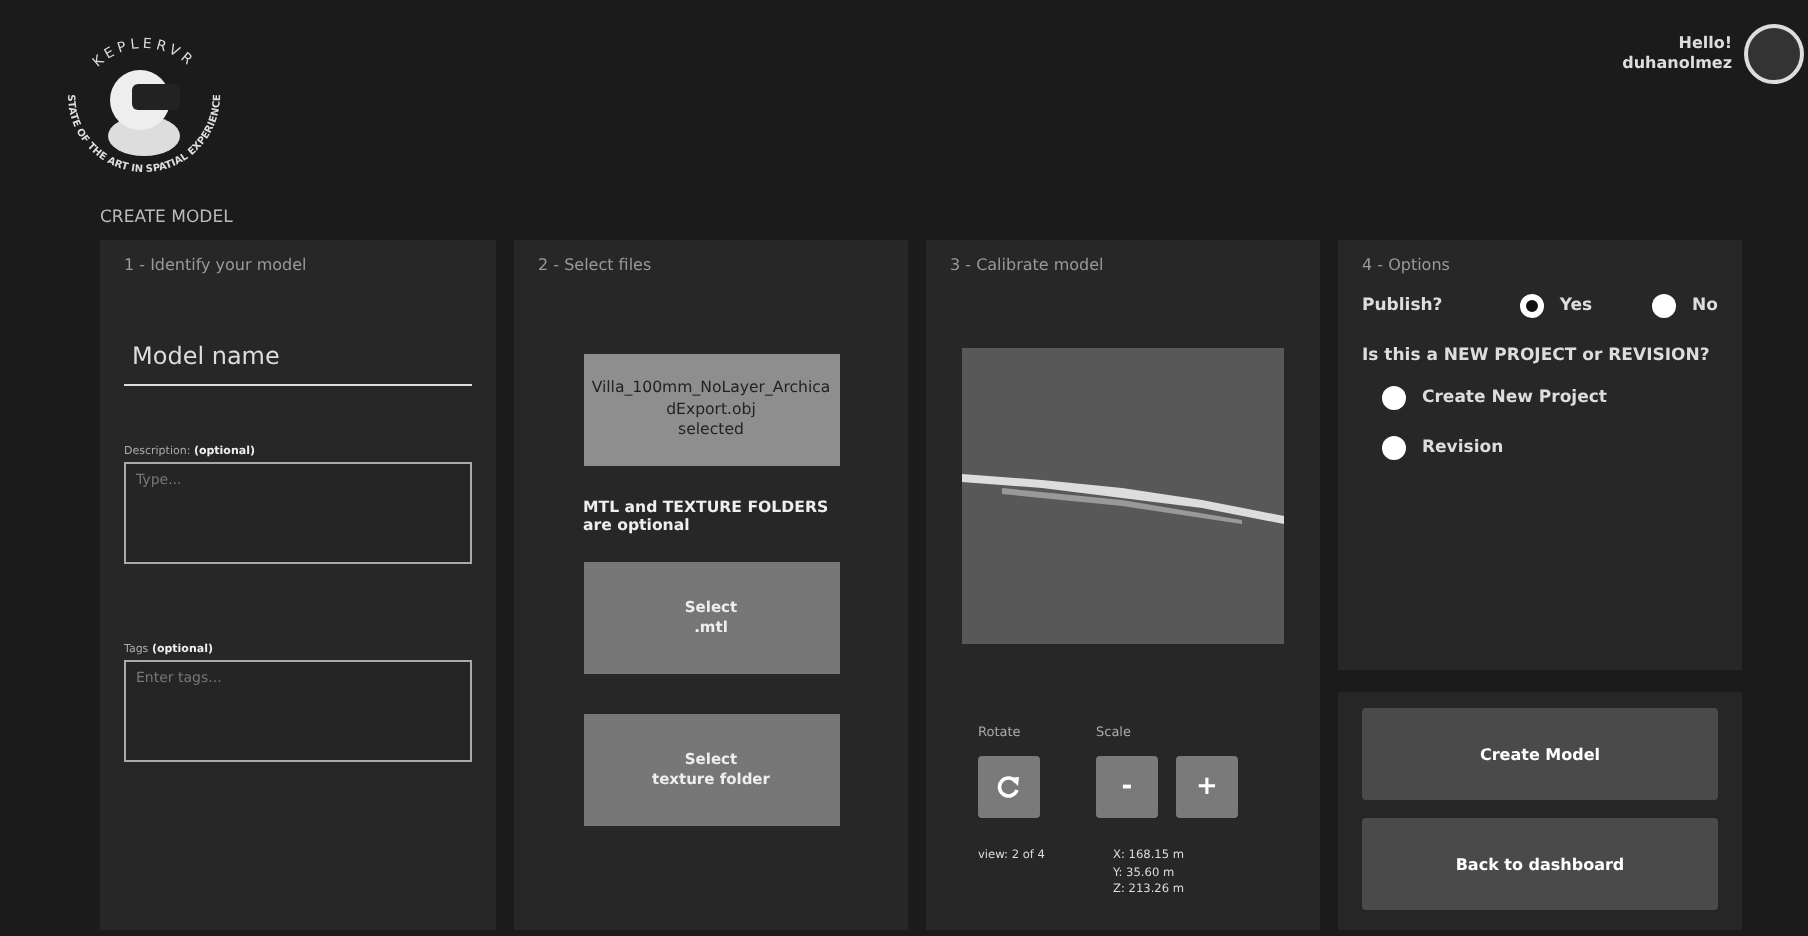  Describe the element at coordinates (1704, 44) in the screenshot. I see `greeting-text: Hello!` at that location.